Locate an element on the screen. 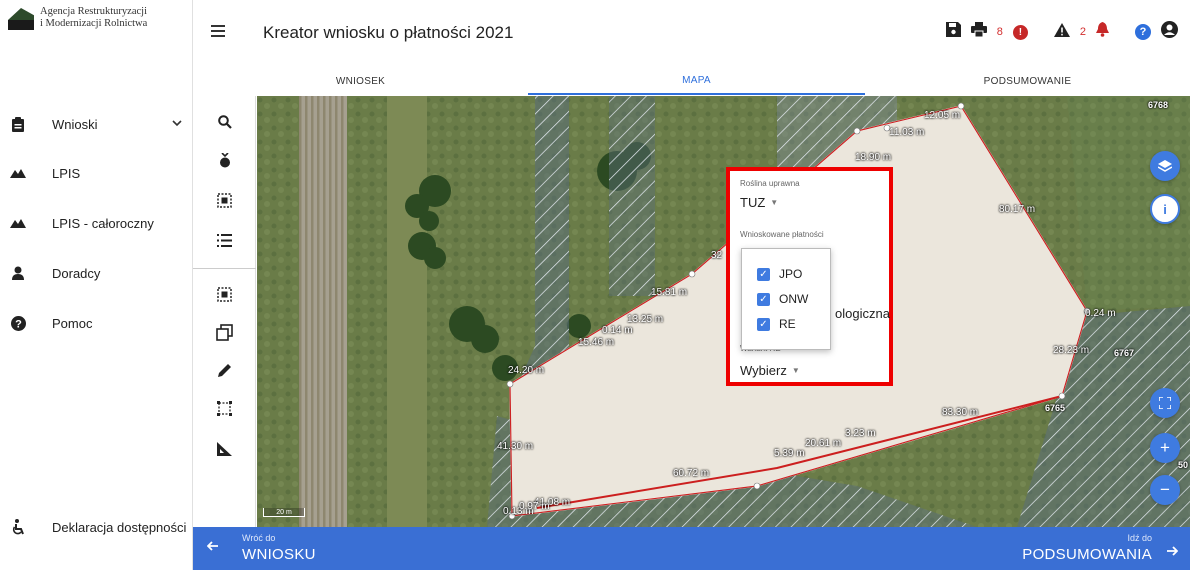 The height and width of the screenshot is (570, 1190). info-icon: i is located at coordinates (1165, 209).